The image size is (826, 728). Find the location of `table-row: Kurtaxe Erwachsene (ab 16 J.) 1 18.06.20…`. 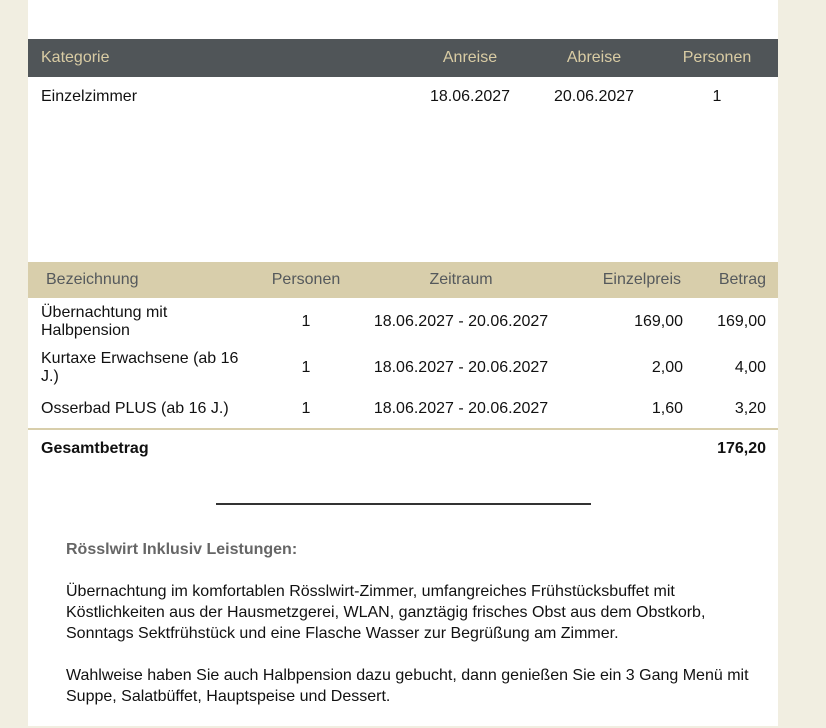

table-row: Kurtaxe Erwachsene (ab 16 J.) 1 18.06.20… is located at coordinates (403, 368).